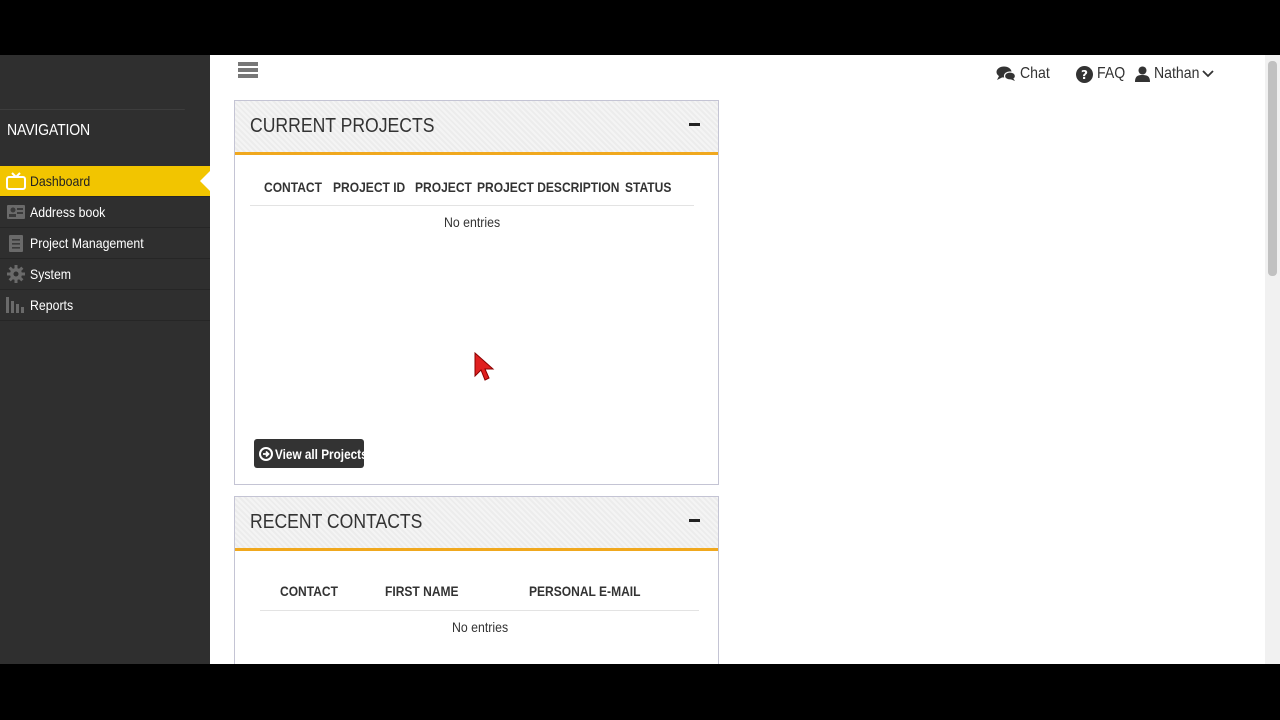 This screenshot has width=1280, height=720. I want to click on scrollbar-thumb, so click(1272, 168).